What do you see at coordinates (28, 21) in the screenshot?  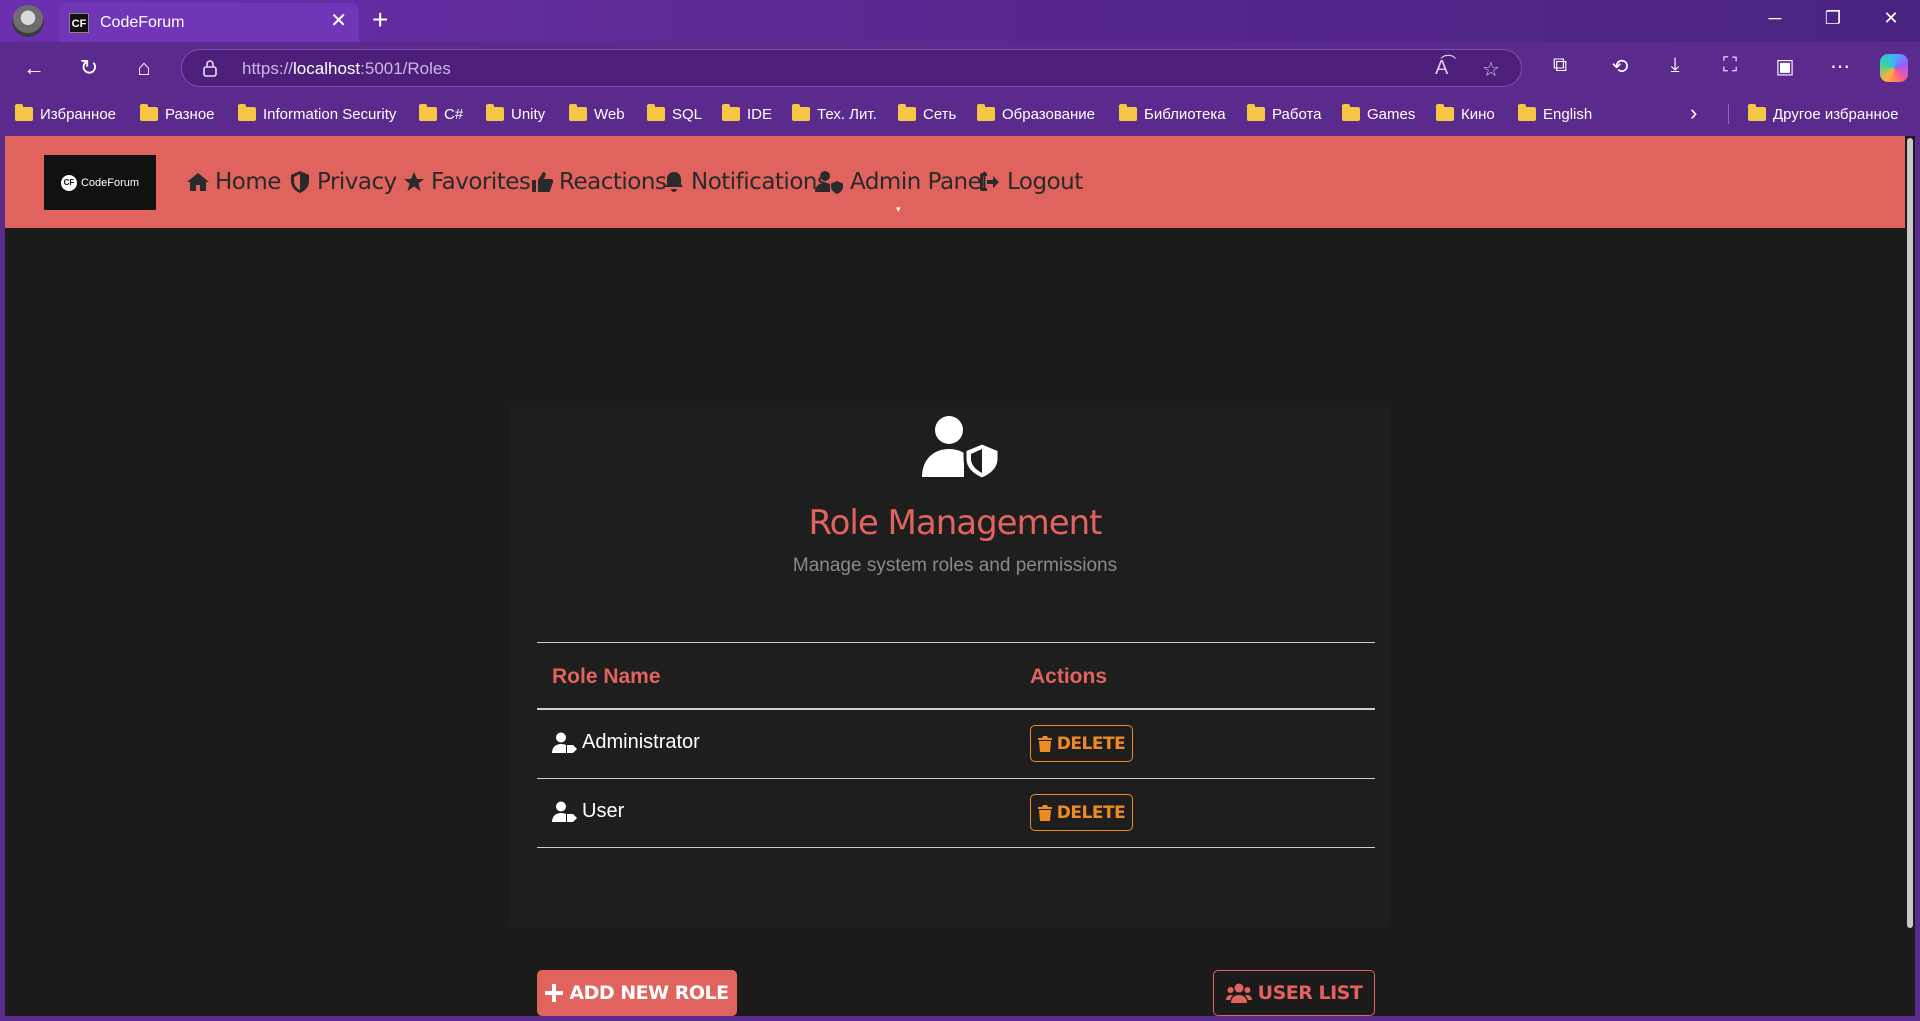 I see `profile-avatar` at bounding box center [28, 21].